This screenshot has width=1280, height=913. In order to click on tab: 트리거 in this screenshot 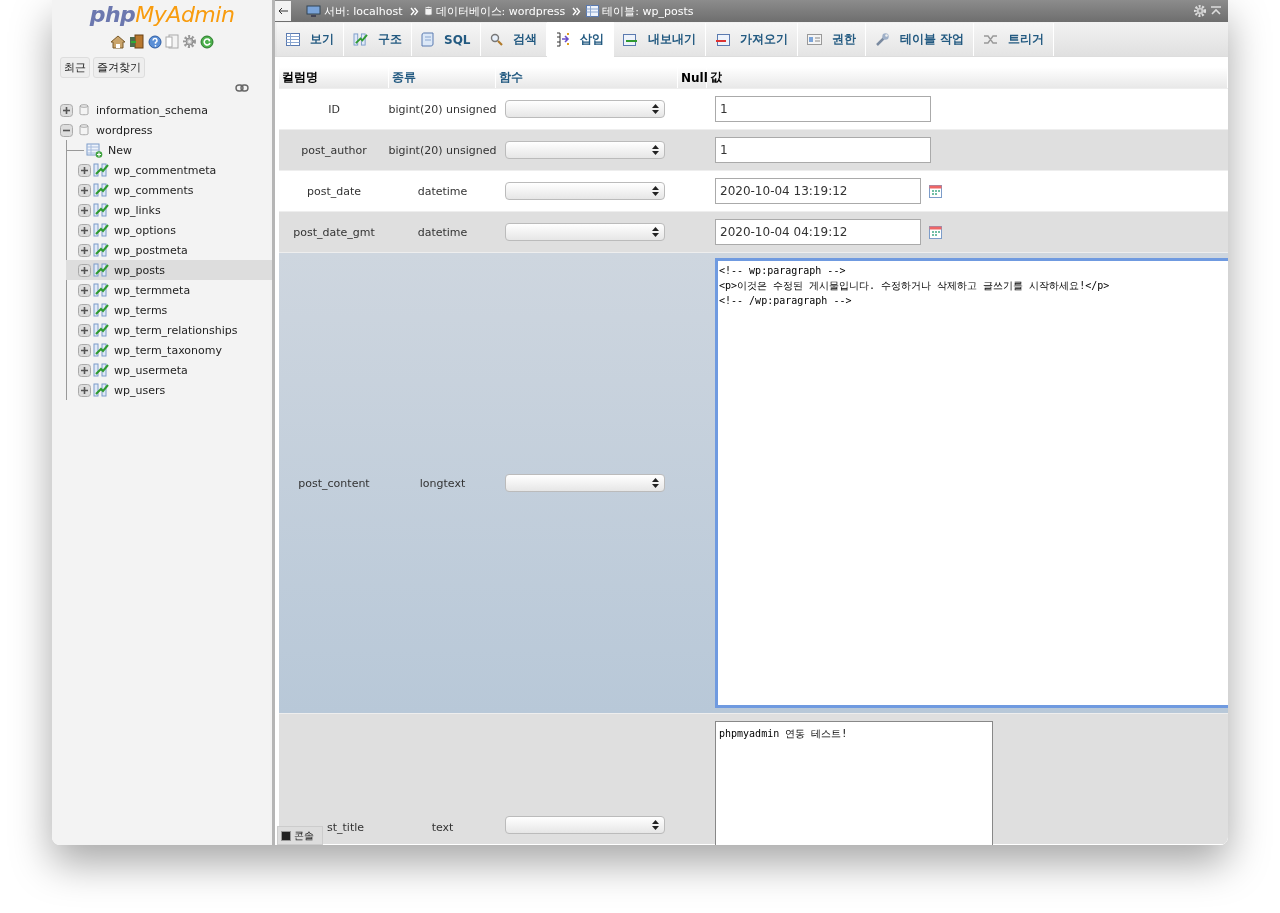, I will do `click(1013, 39)`.